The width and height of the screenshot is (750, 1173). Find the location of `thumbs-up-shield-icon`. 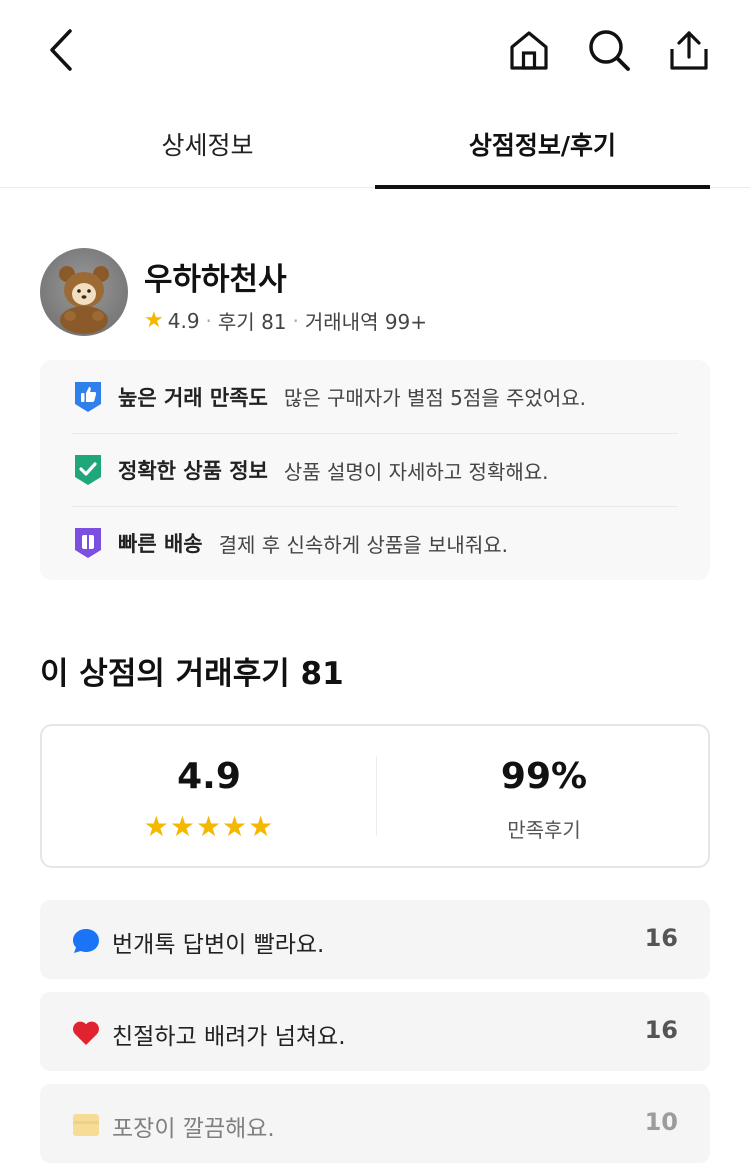

thumbs-up-shield-icon is located at coordinates (88, 396).